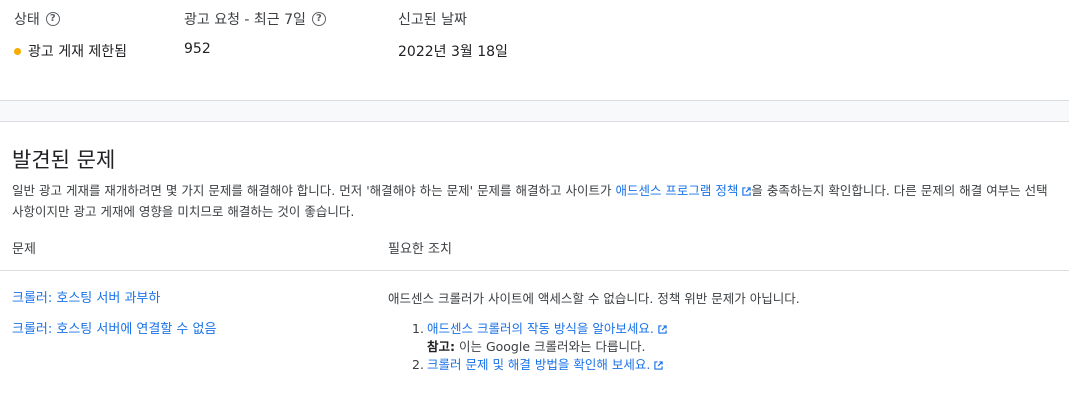  What do you see at coordinates (536, 346) in the screenshot?
I see `list-item-note: 참고: 이는 Google 크롤러와는 다릅니다.` at bounding box center [536, 346].